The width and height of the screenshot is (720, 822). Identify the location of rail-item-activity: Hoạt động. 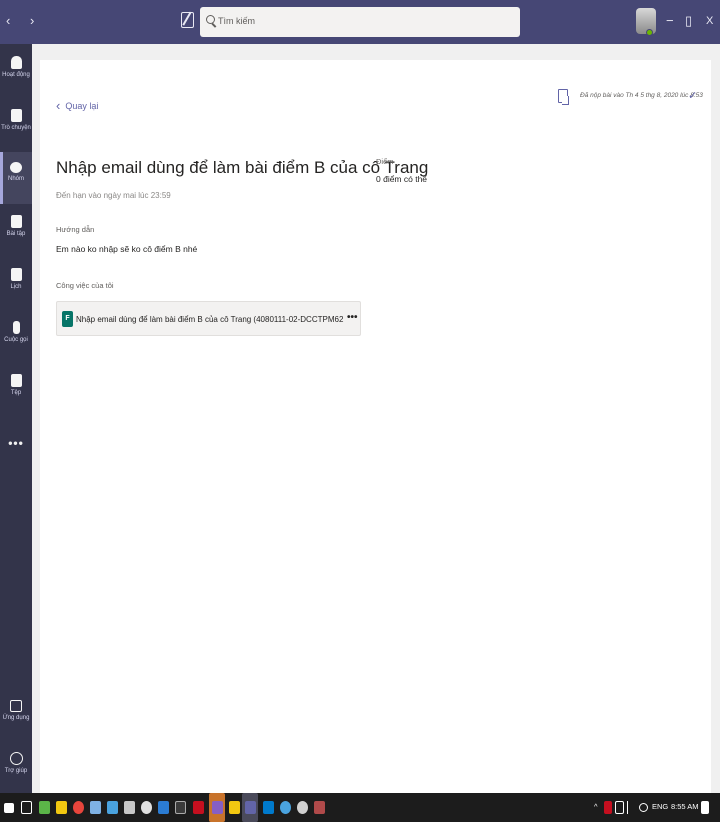
(16, 72).